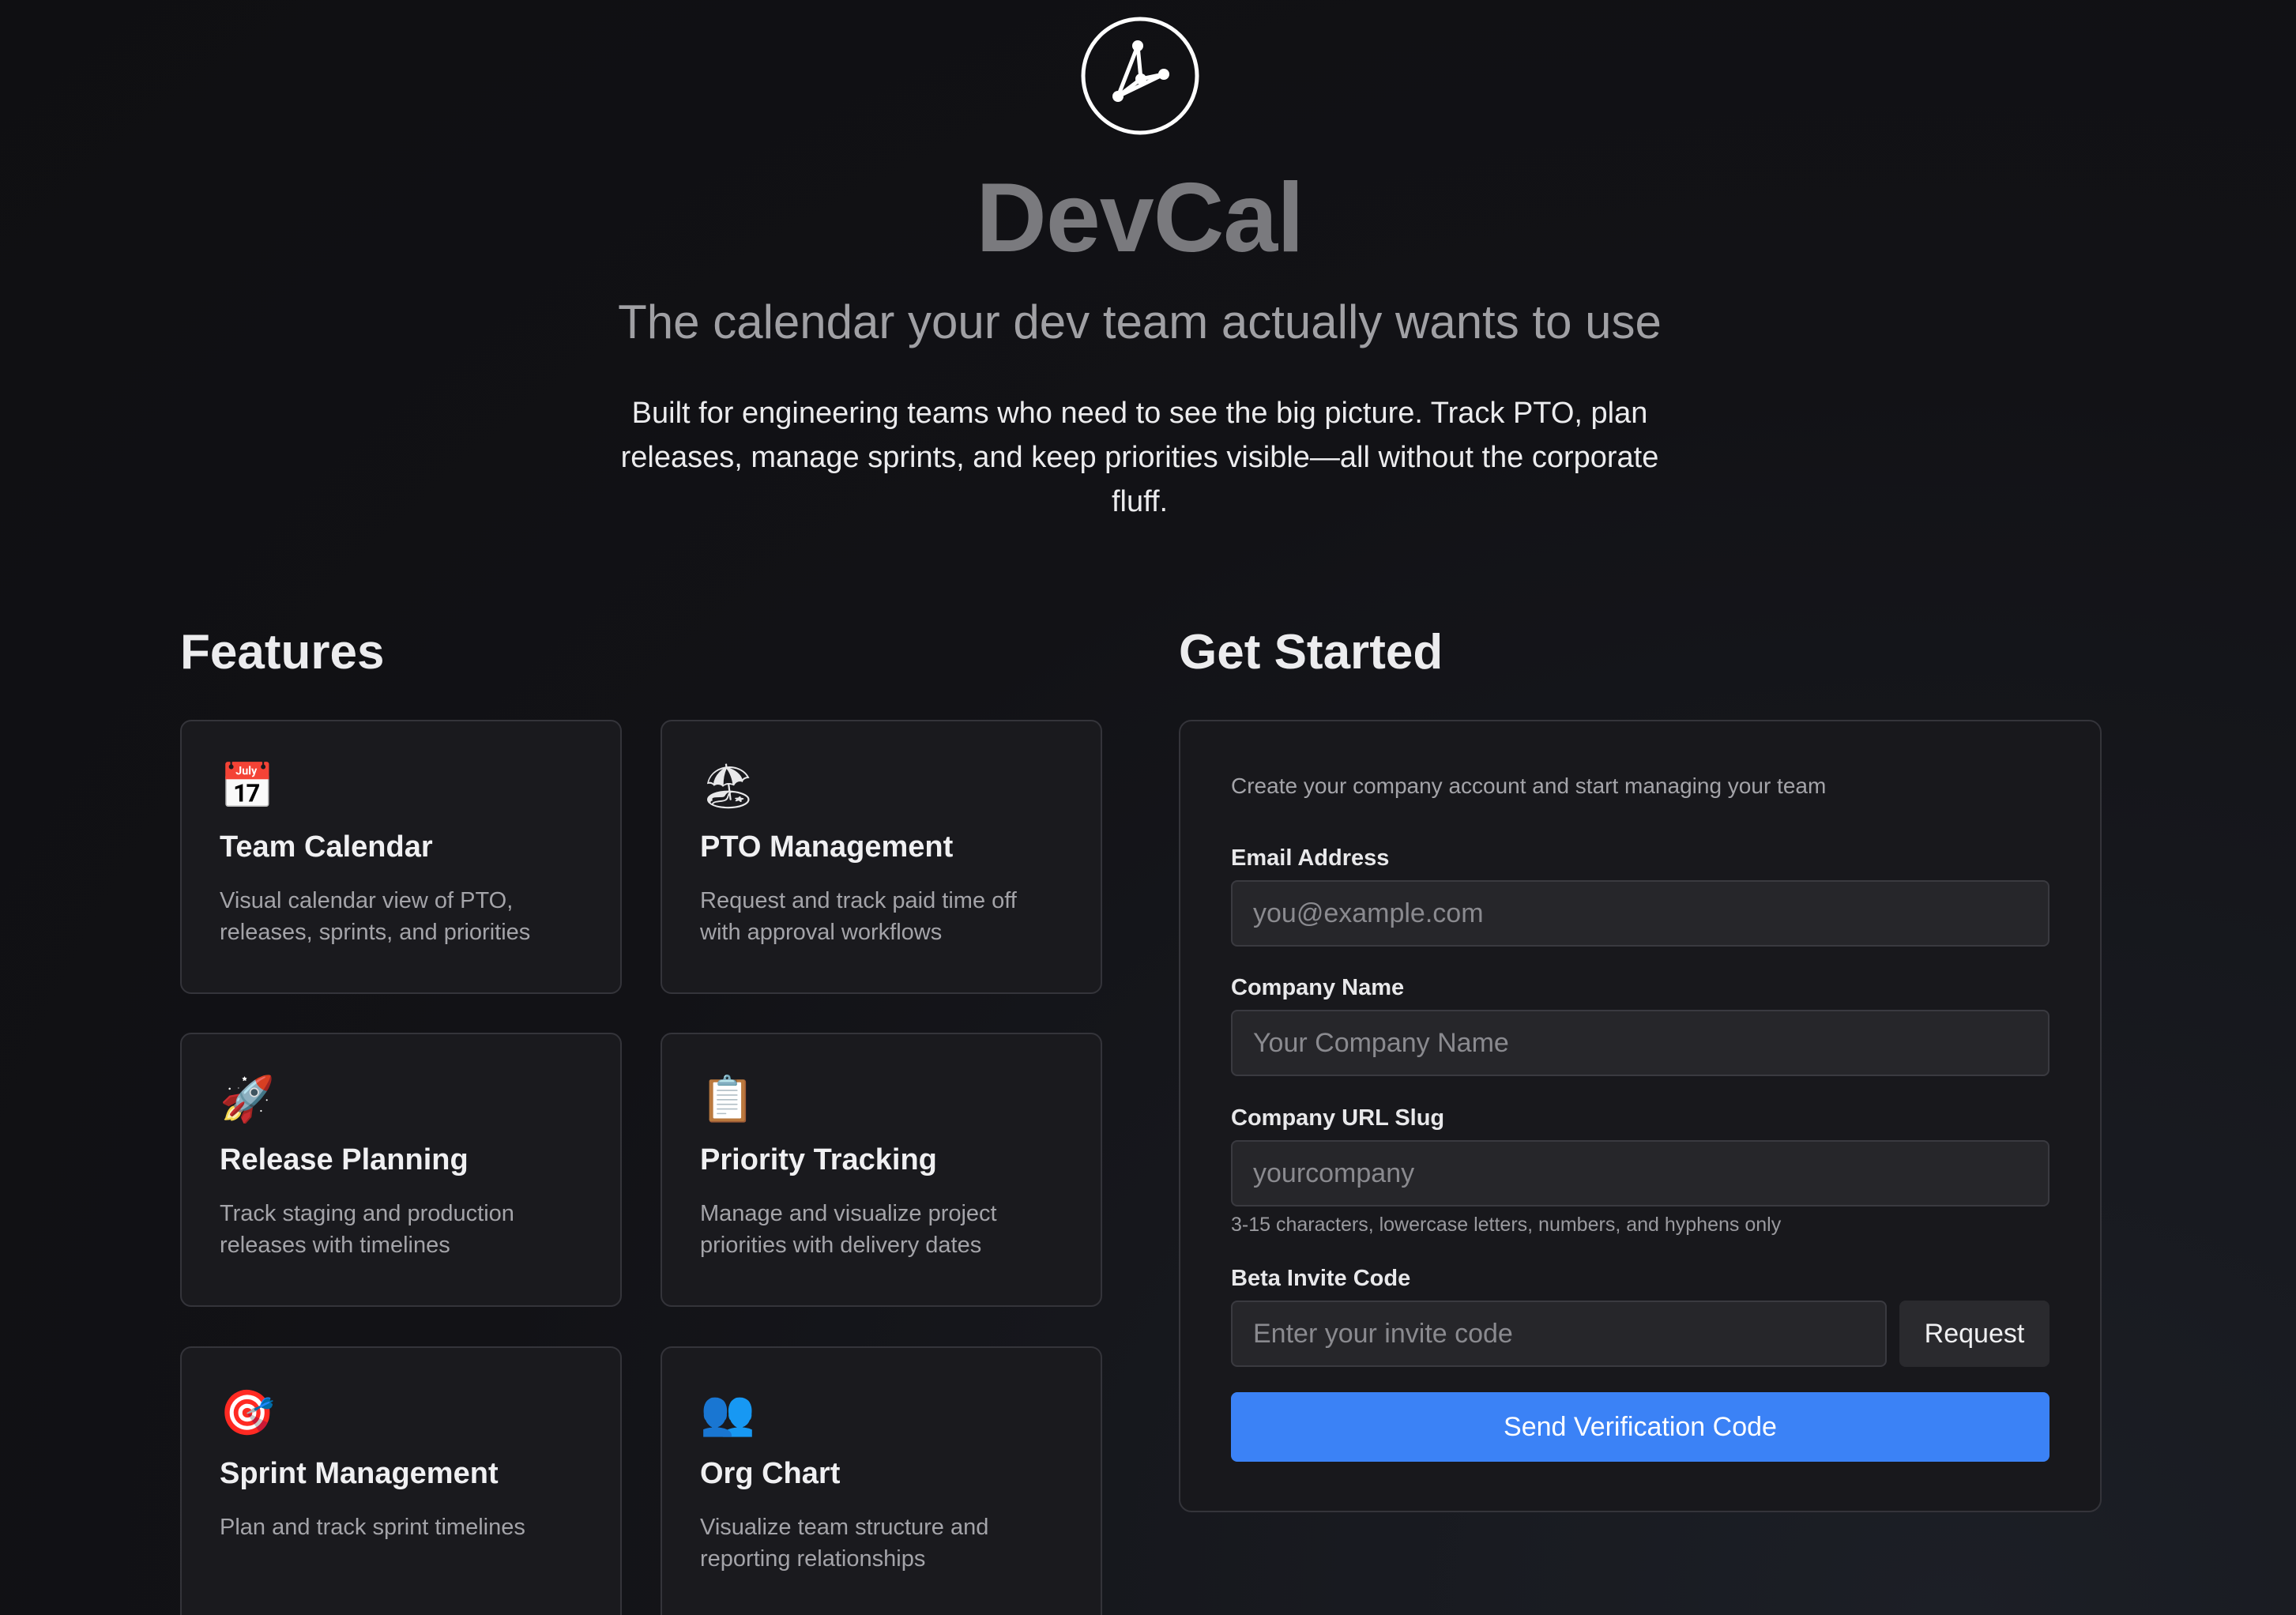 Image resolution: width=2296 pixels, height=1615 pixels. I want to click on beach-umbrella-icon: 🏖, so click(729, 786).